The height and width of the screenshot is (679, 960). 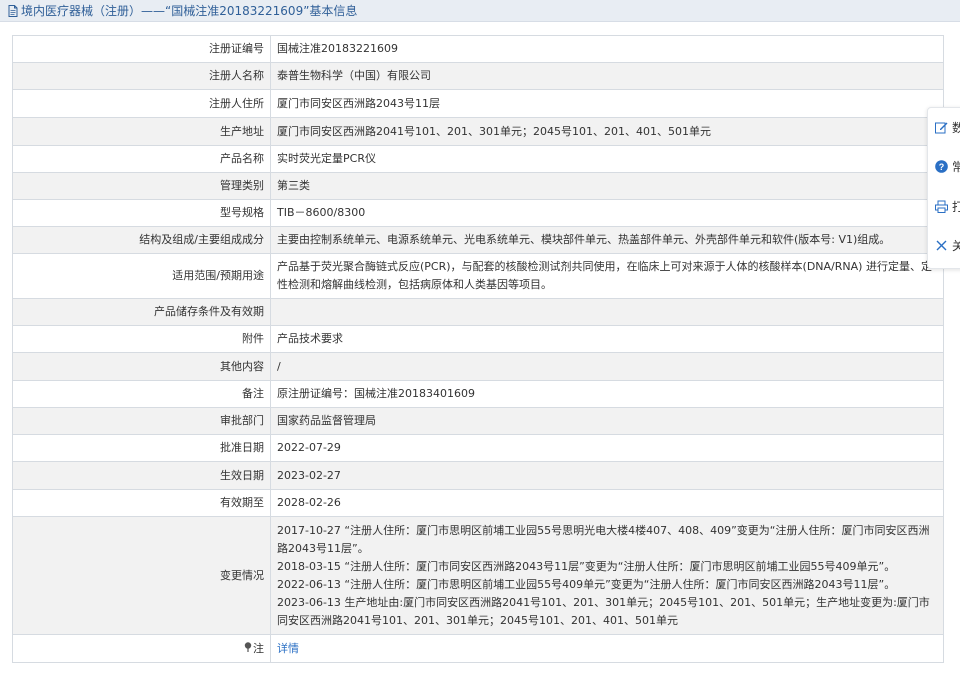 I want to click on row-value: /, so click(x=279, y=366).